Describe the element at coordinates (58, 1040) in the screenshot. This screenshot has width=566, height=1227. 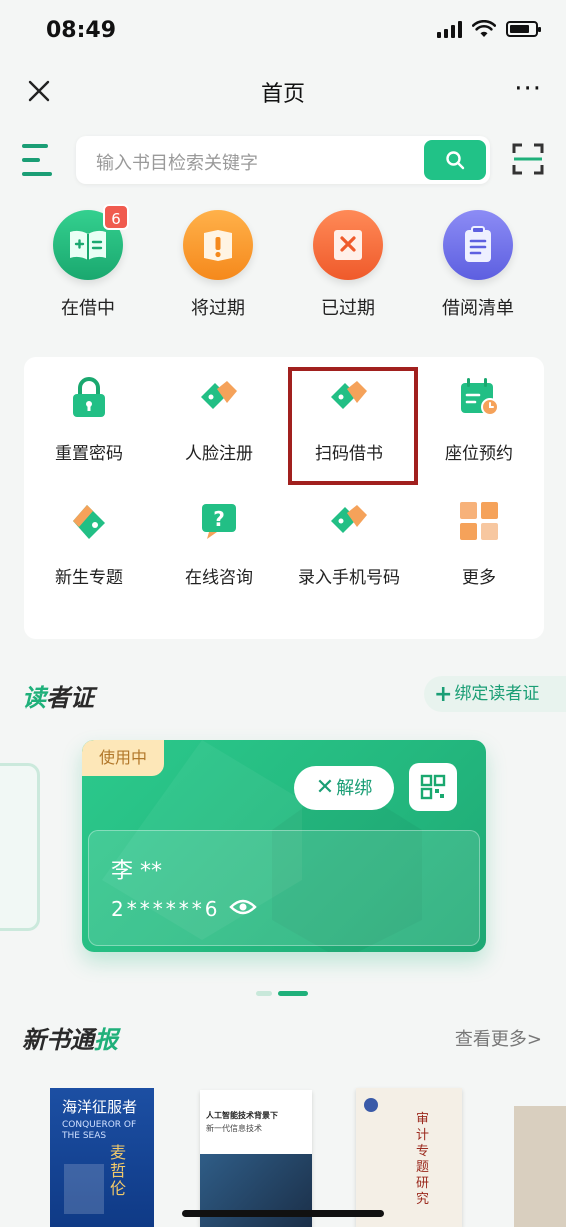
I see `title-text: 新书通` at that location.